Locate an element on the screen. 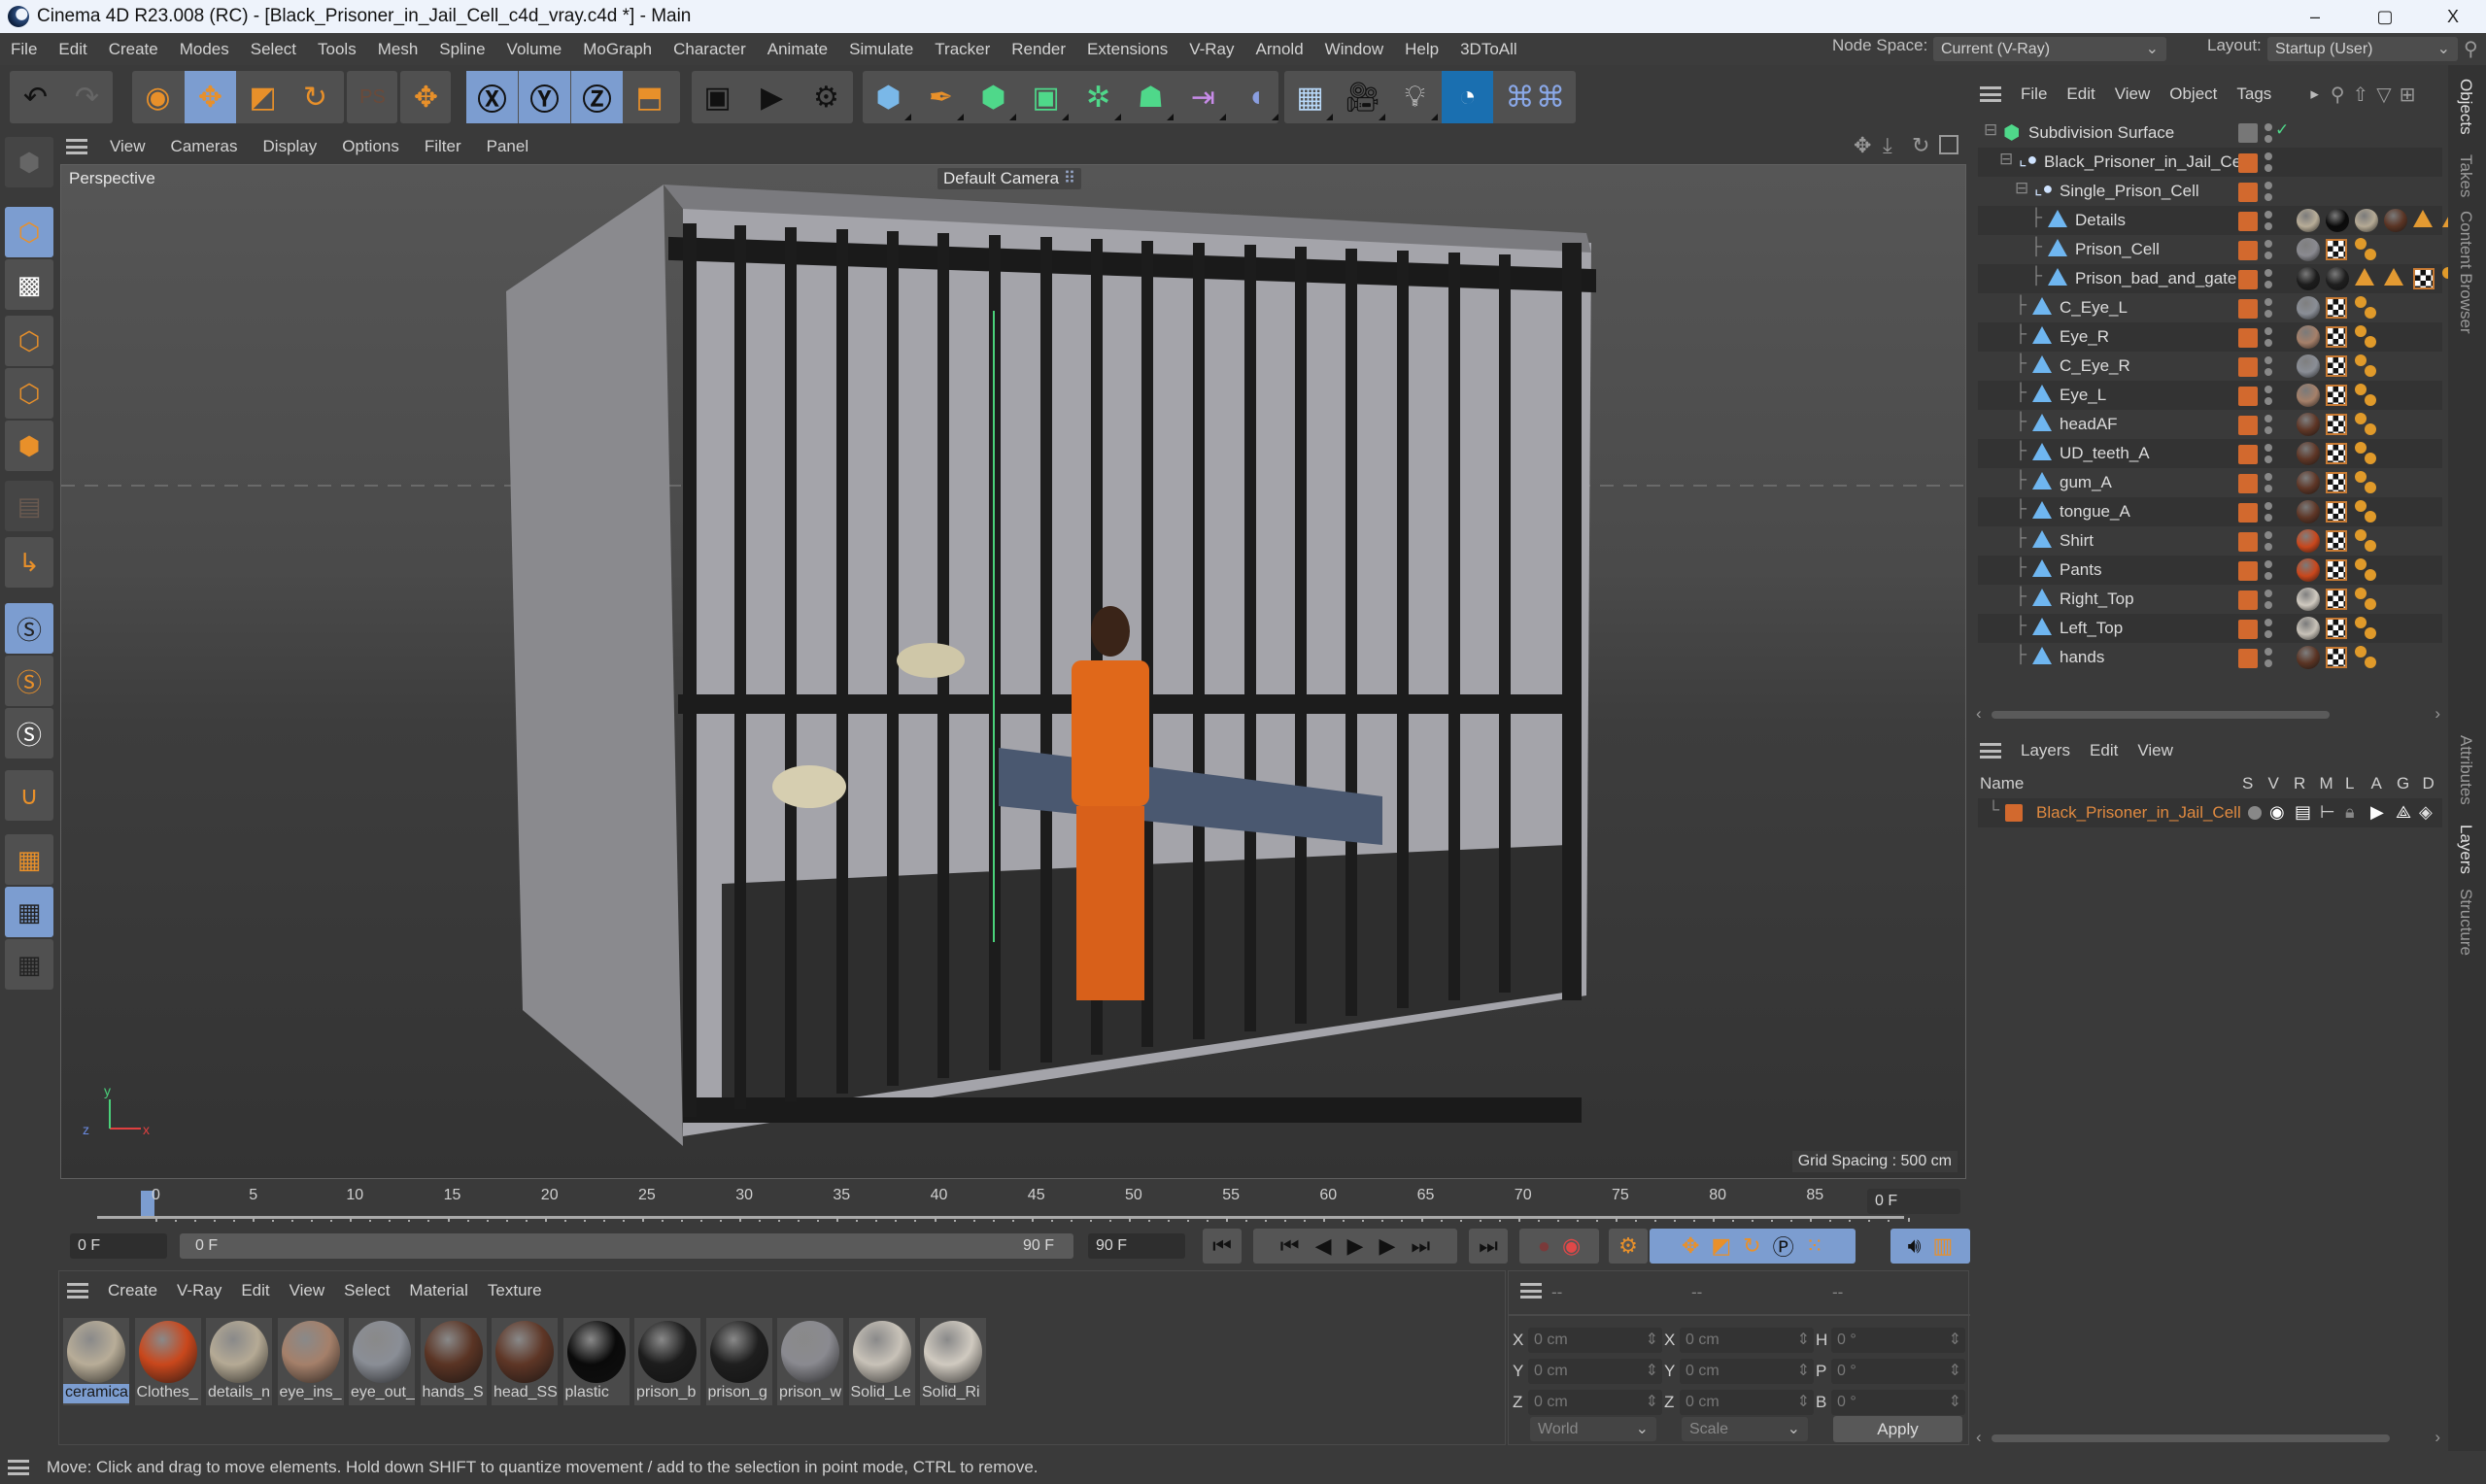 This screenshot has width=2486, height=1484. close-button: X is located at coordinates (2452, 16).